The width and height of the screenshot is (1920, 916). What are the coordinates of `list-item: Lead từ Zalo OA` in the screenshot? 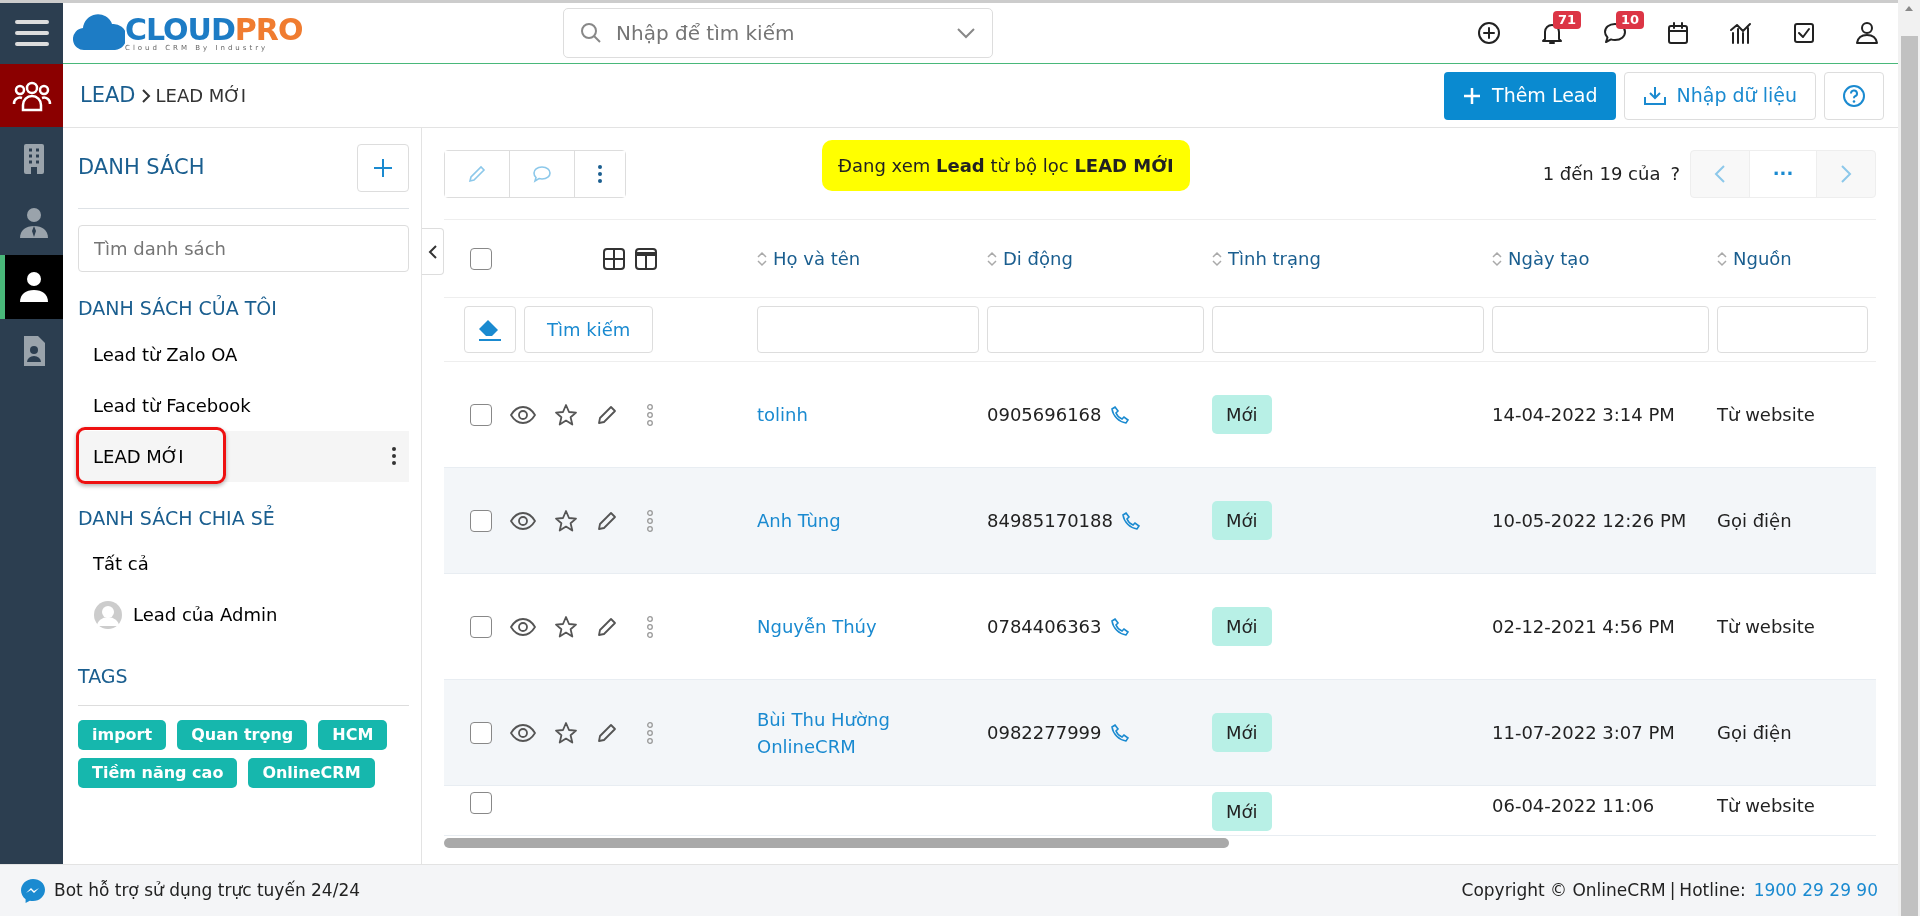 It's located at (243, 354).